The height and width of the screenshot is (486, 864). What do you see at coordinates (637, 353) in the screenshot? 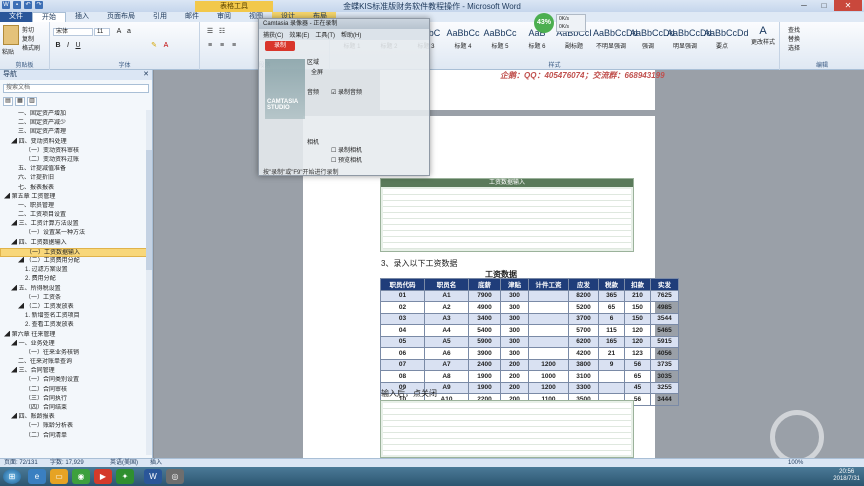
I see `table-cell: 123` at bounding box center [637, 353].